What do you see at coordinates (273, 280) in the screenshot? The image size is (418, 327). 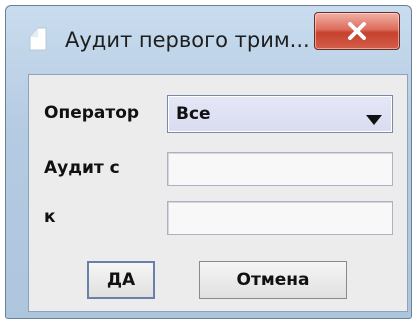 I see `cancel-button: Отмена` at bounding box center [273, 280].